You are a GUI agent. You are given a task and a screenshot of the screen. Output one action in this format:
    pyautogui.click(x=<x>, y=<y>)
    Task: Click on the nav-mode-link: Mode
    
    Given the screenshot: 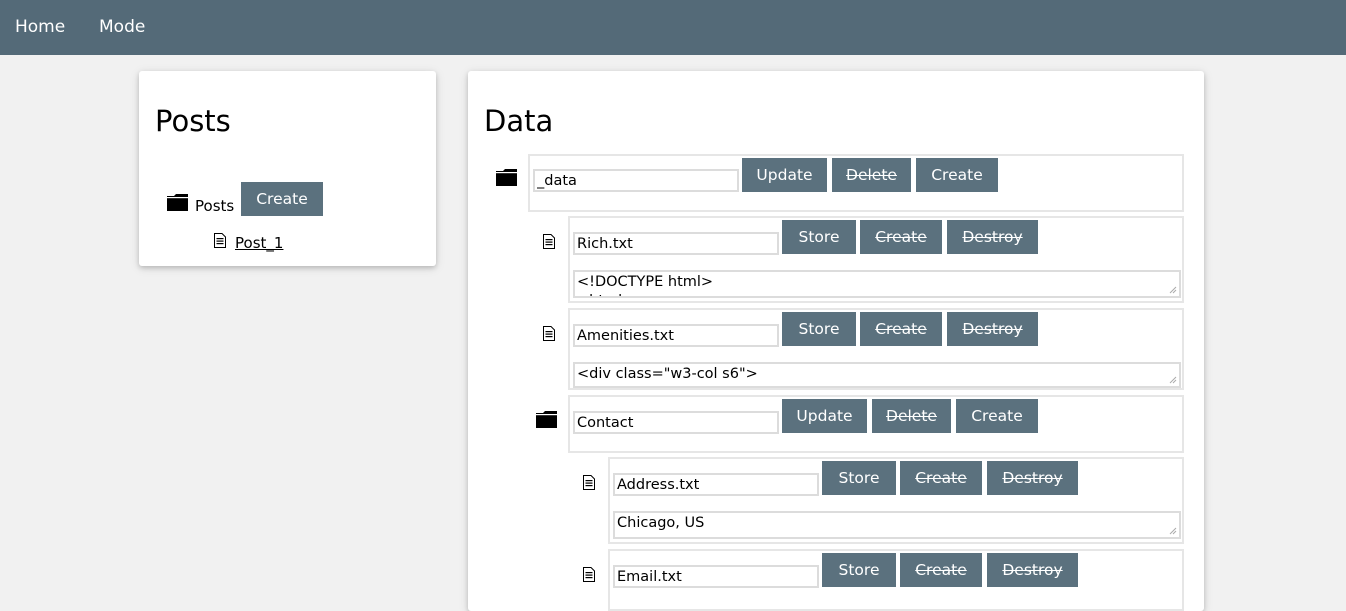 What is the action you would take?
    pyautogui.click(x=122, y=27)
    